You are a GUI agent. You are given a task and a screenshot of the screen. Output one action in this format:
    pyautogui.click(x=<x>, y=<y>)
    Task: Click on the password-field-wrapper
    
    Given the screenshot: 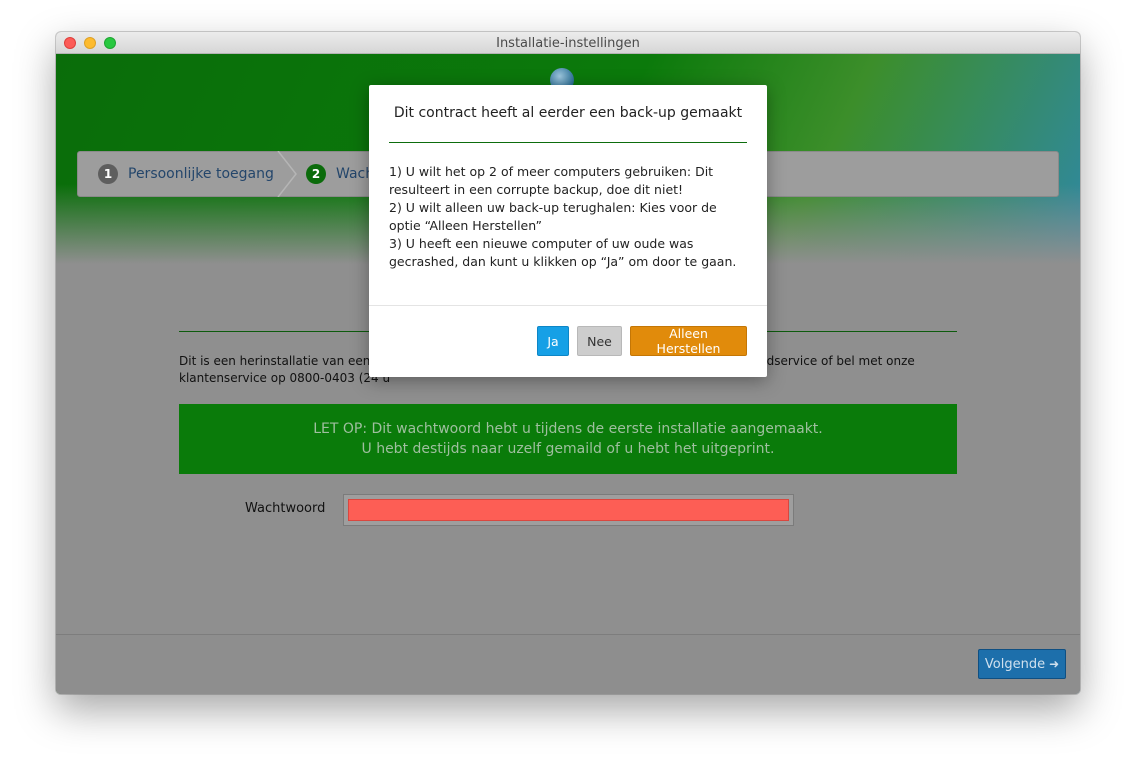 What is the action you would take?
    pyautogui.click(x=568, y=510)
    